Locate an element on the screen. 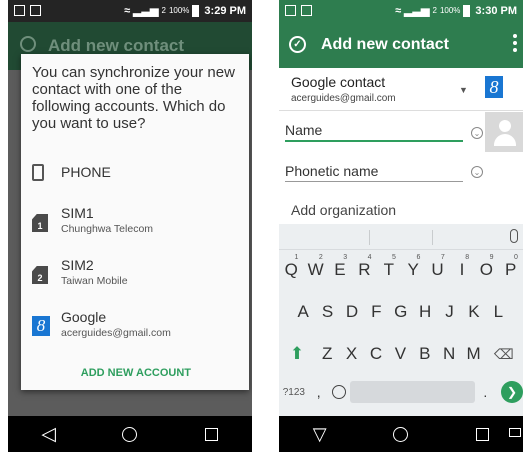 The image size is (524, 452). key-o: O9 is located at coordinates (486, 270).